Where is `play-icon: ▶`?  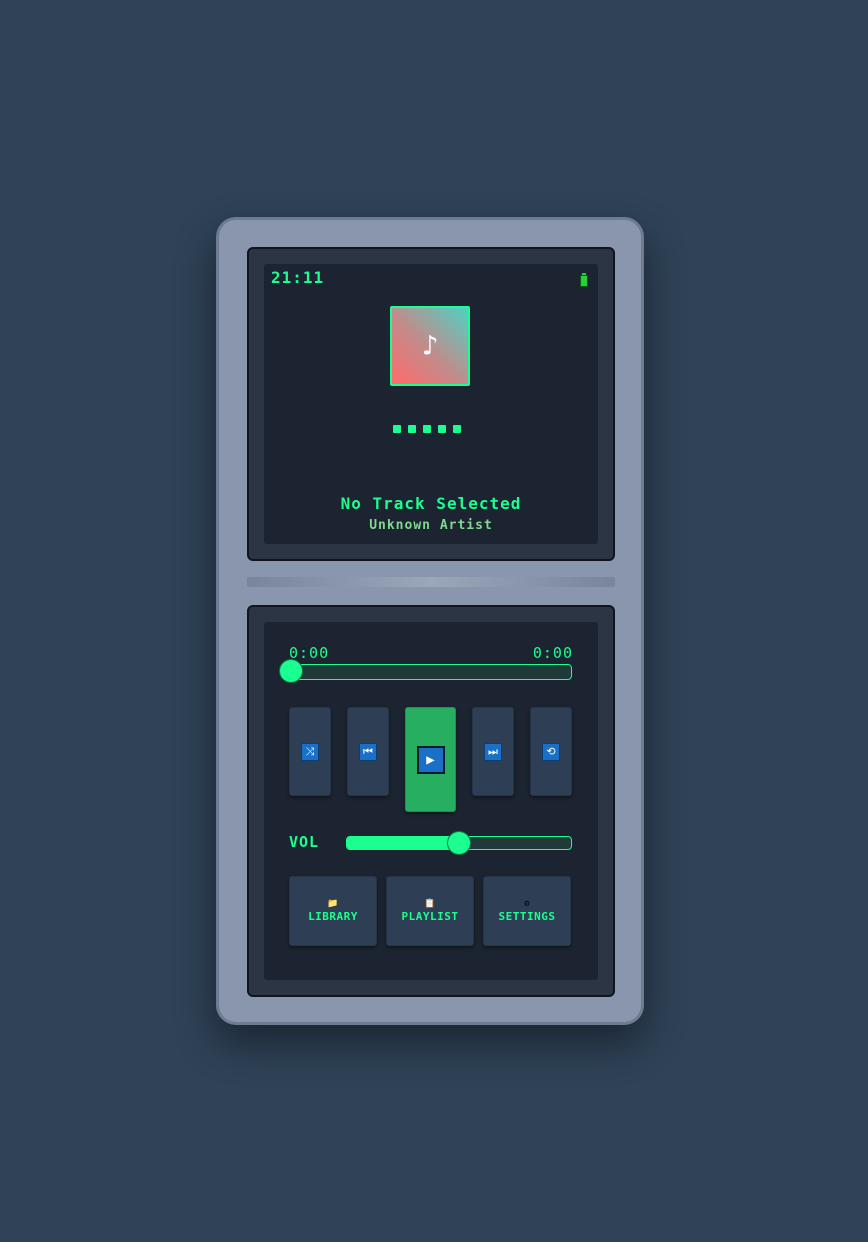
play-icon: ▶ is located at coordinates (430, 759).